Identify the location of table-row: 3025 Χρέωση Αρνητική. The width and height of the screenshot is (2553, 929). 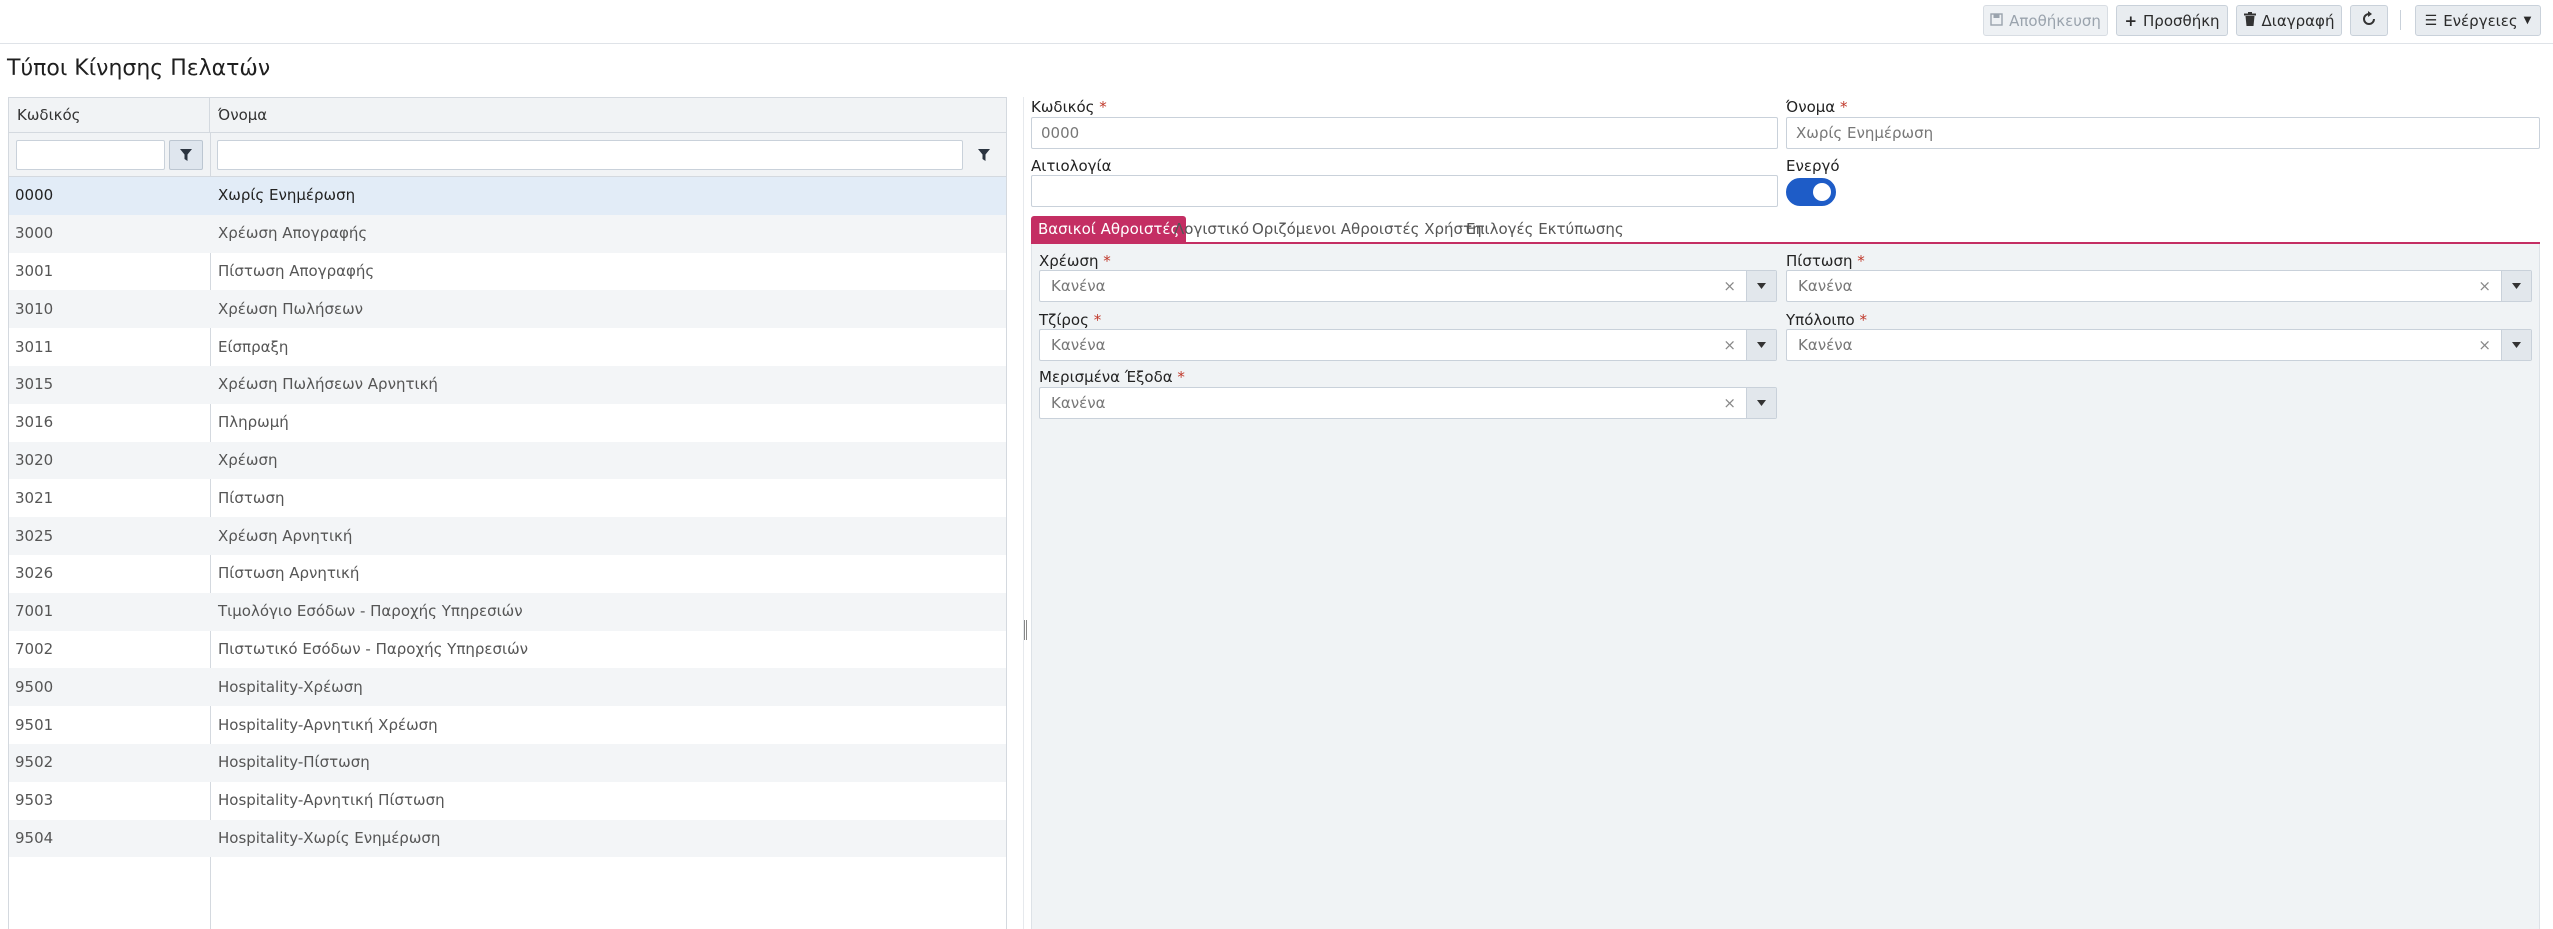
(507, 536).